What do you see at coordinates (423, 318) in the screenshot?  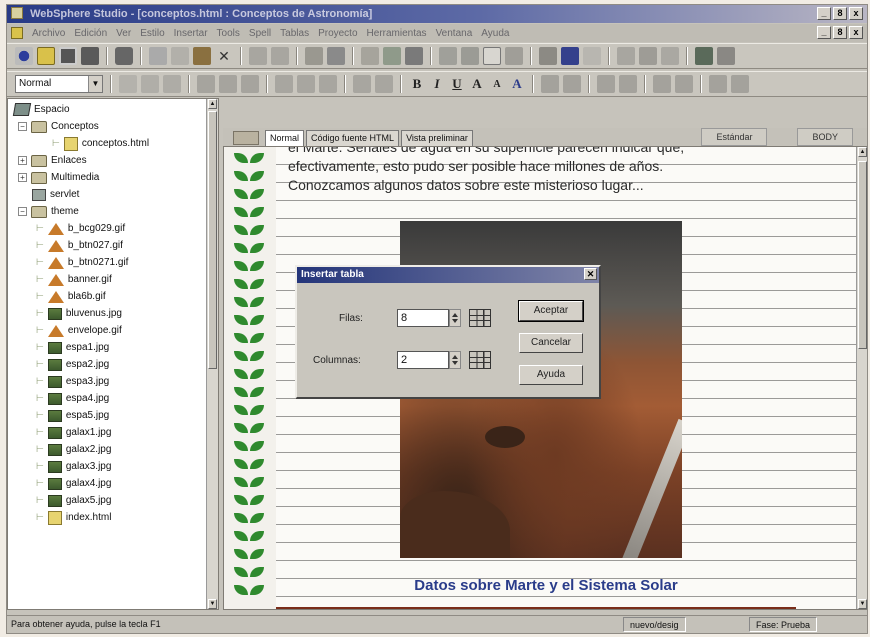 I see `rows-input: 8` at bounding box center [423, 318].